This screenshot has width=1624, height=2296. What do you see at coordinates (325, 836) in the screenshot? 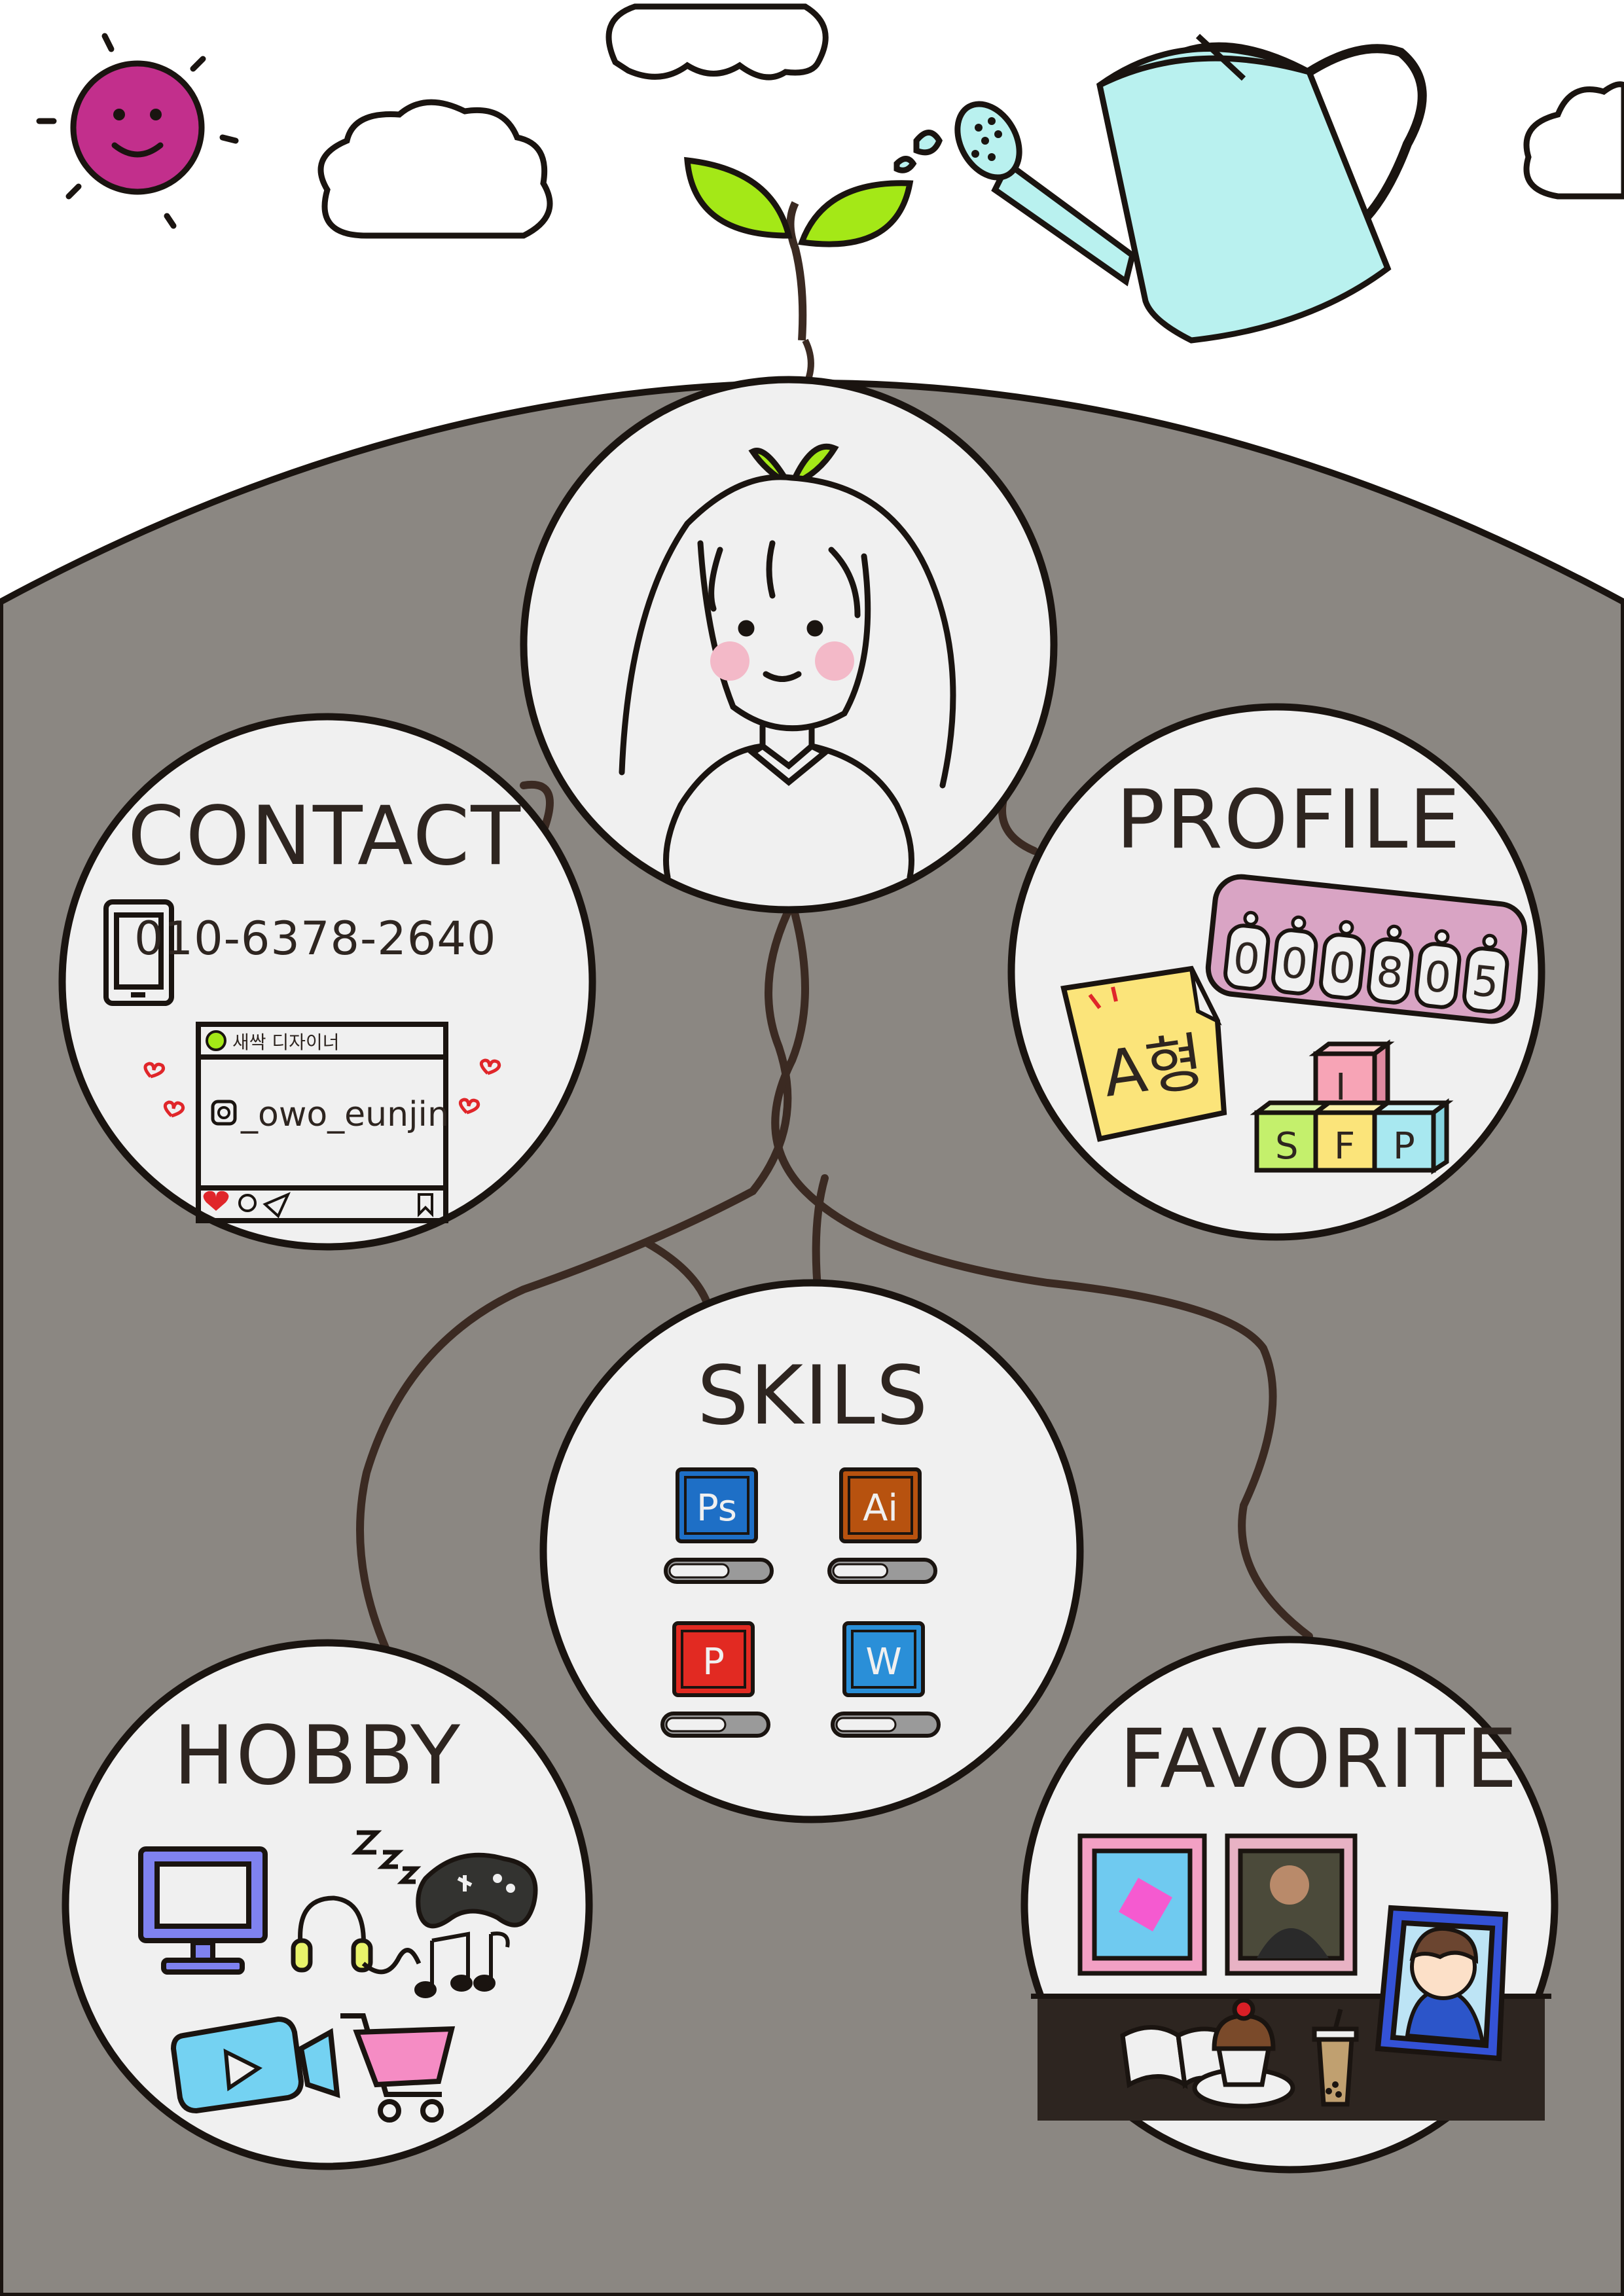
I see `contact-title: CONTACT` at bounding box center [325, 836].